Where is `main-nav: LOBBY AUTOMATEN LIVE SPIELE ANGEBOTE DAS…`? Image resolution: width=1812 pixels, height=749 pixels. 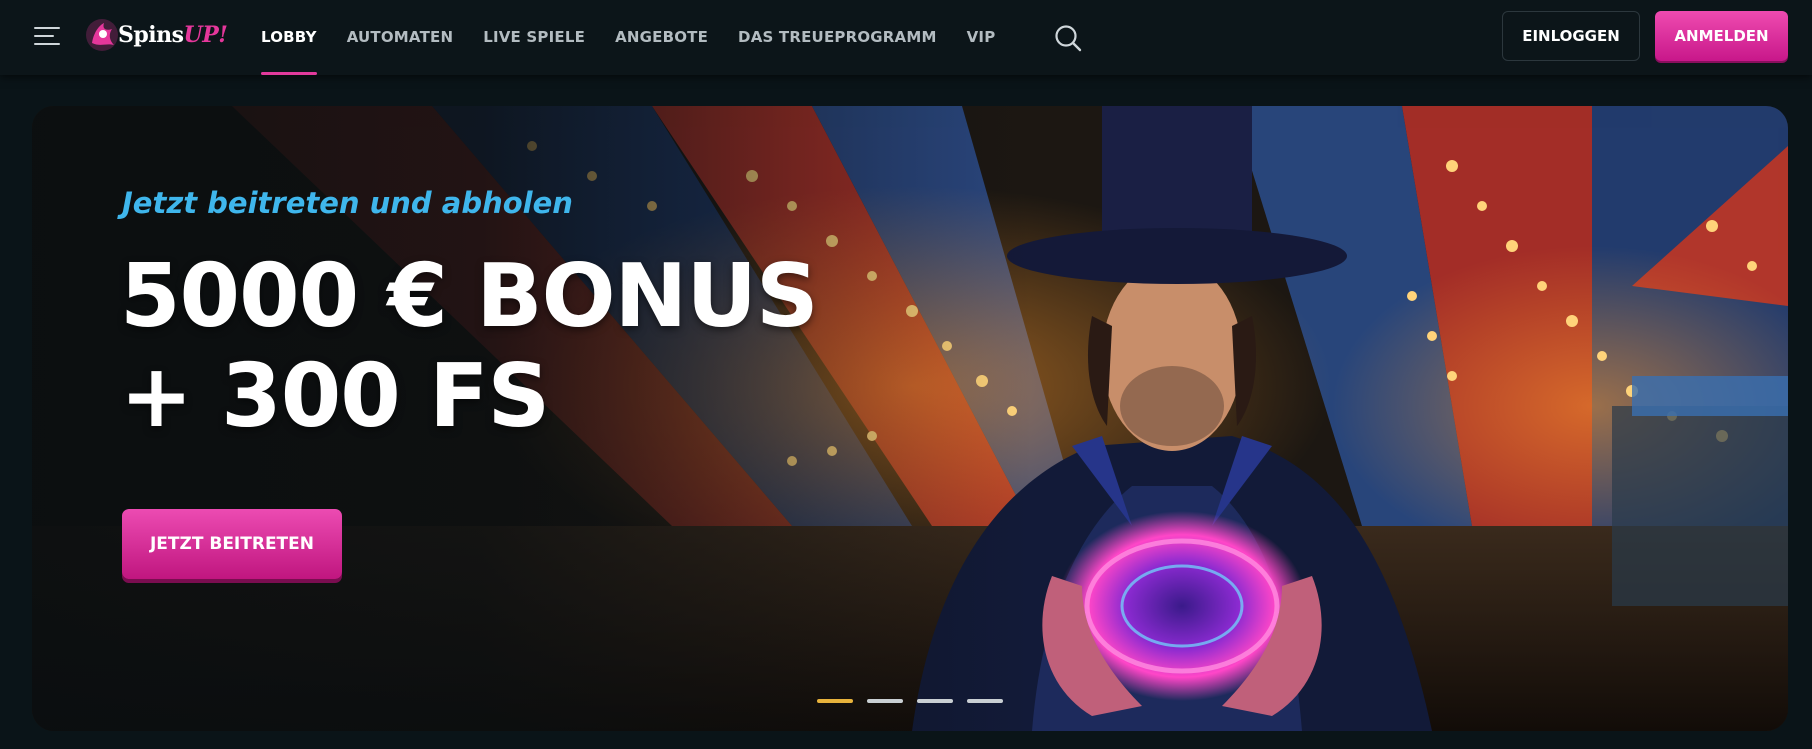
main-nav: LOBBY AUTOMATEN LIVE SPIELE ANGEBOTE DAS… is located at coordinates (672, 37).